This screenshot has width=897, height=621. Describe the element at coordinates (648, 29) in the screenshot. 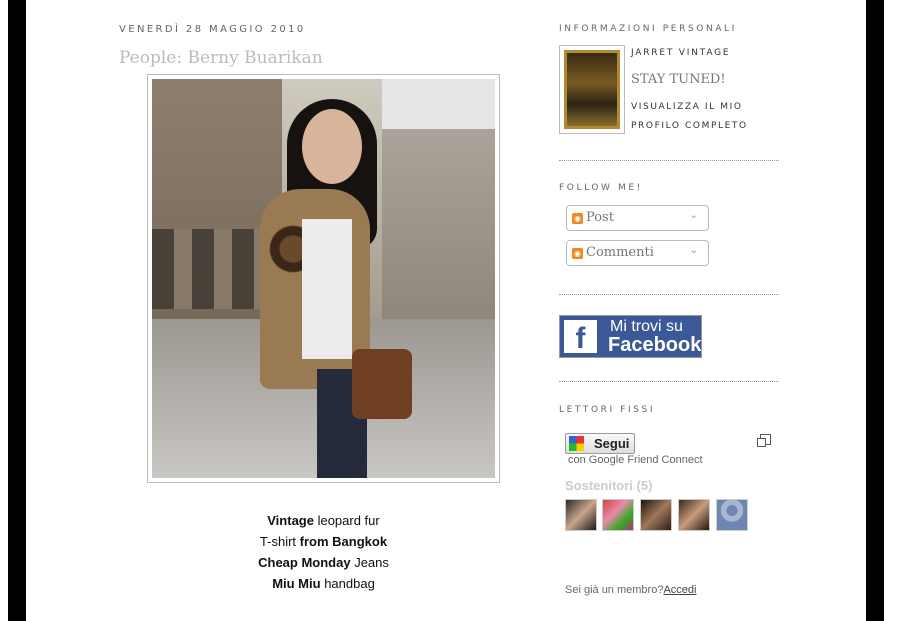

I see `profile-heading: Informazioni personali` at that location.